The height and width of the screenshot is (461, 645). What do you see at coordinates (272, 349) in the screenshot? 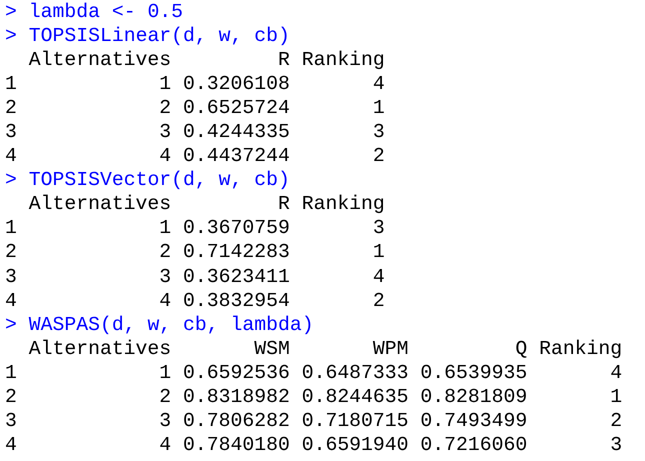
I see `column-header: WSM` at bounding box center [272, 349].